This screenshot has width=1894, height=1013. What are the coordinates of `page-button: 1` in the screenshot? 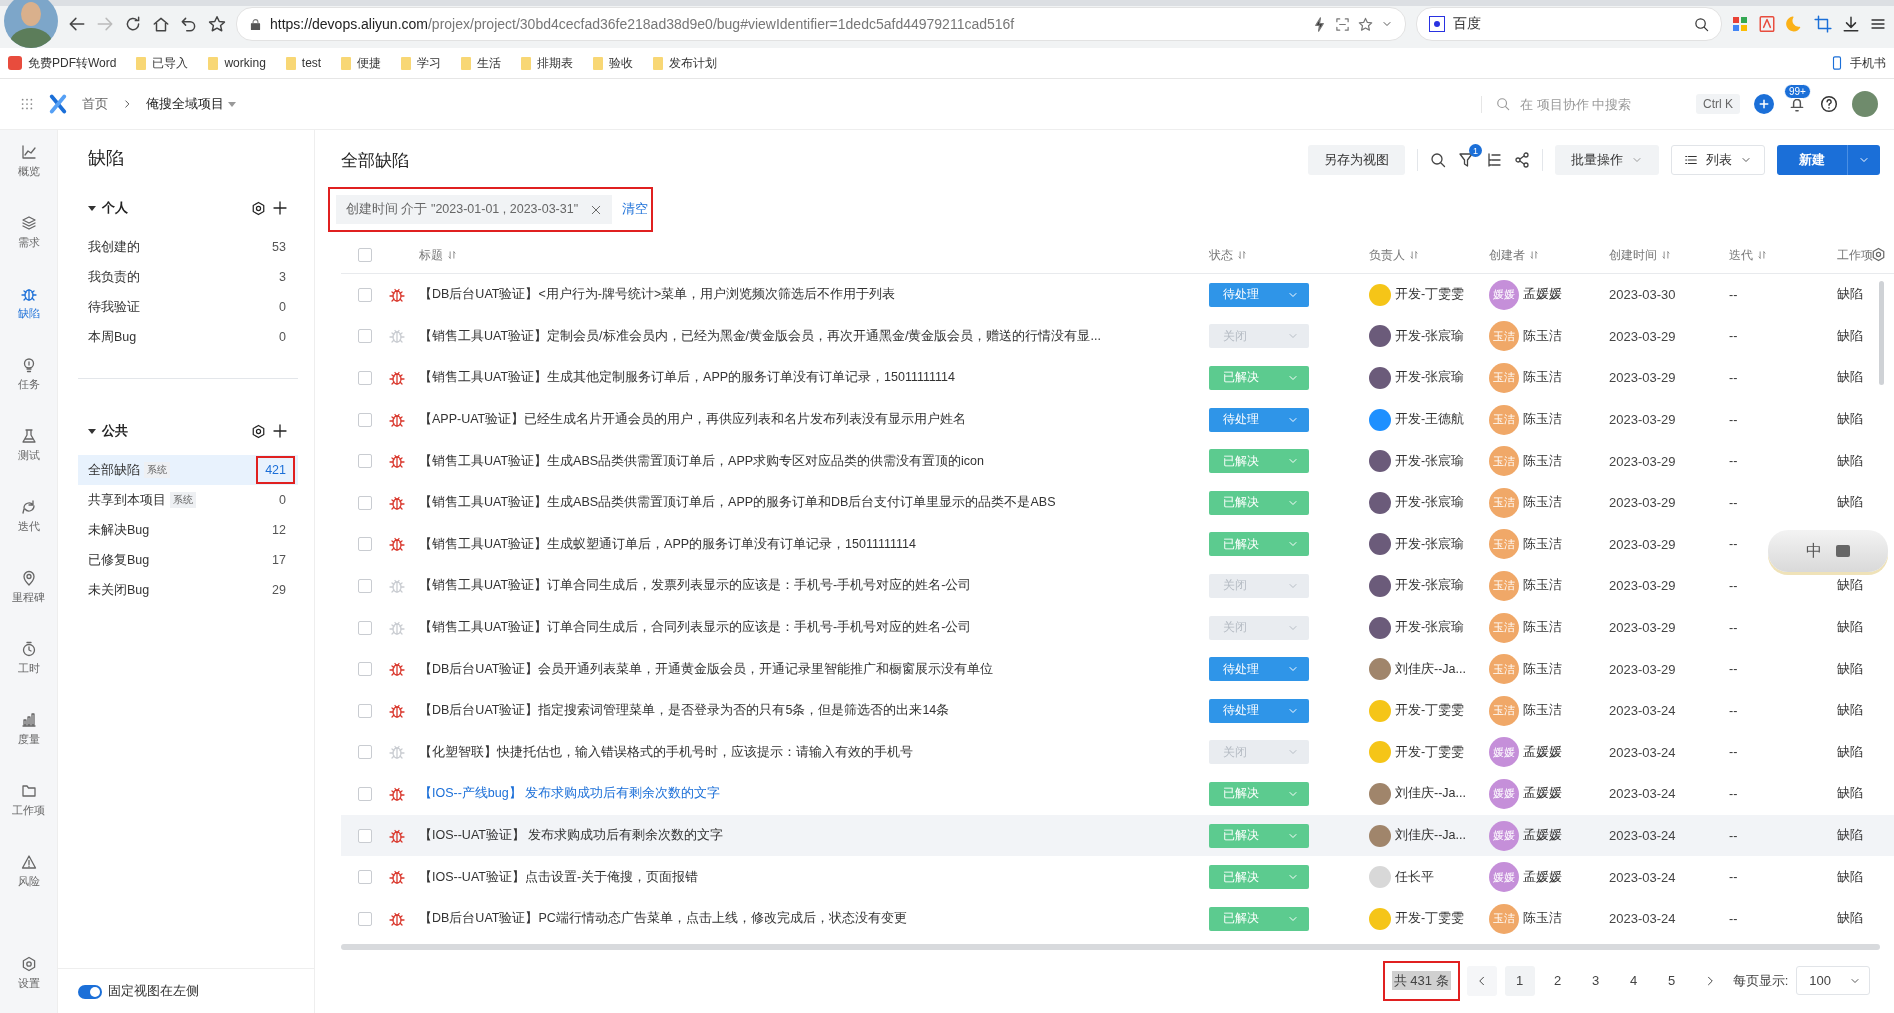 It's located at (1519, 980).